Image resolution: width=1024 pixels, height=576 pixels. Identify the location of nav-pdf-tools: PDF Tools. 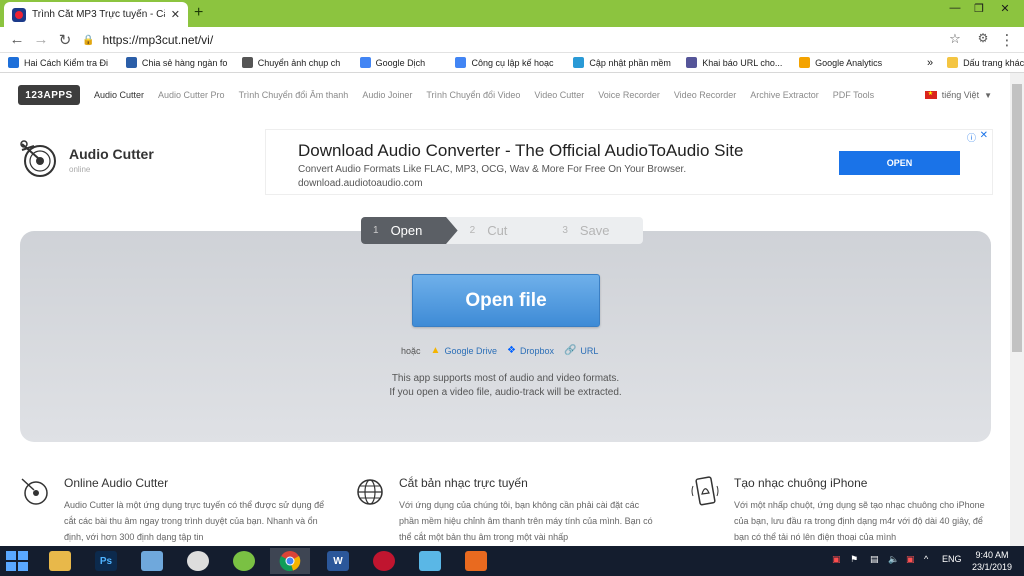
(853, 95).